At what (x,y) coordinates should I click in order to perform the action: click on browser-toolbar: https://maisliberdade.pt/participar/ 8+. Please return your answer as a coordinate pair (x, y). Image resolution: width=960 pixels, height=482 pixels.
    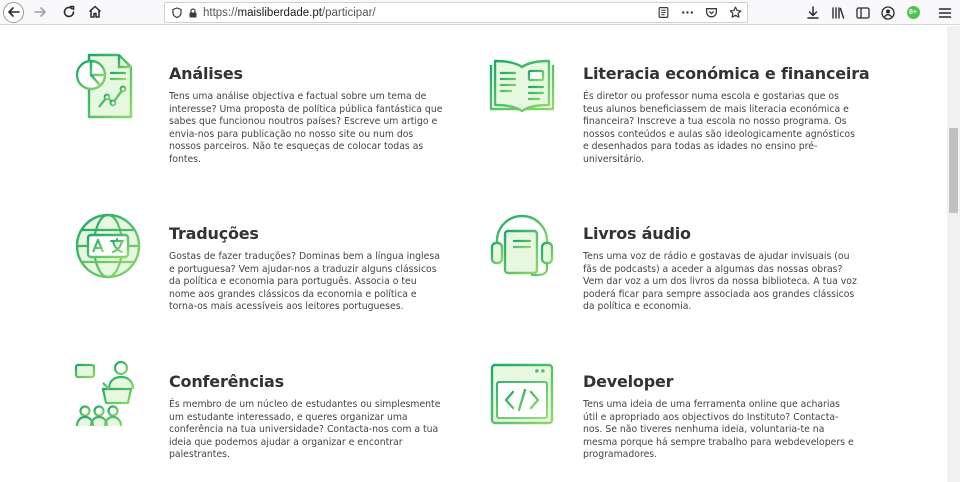
    Looking at the image, I should click on (480, 12).